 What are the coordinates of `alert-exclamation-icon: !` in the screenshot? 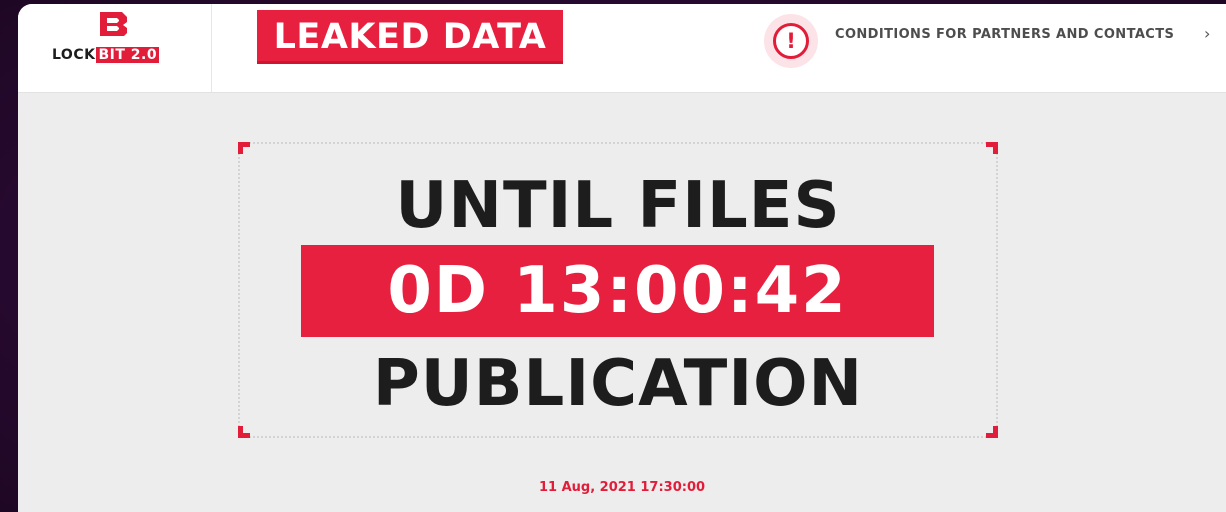 It's located at (791, 41).